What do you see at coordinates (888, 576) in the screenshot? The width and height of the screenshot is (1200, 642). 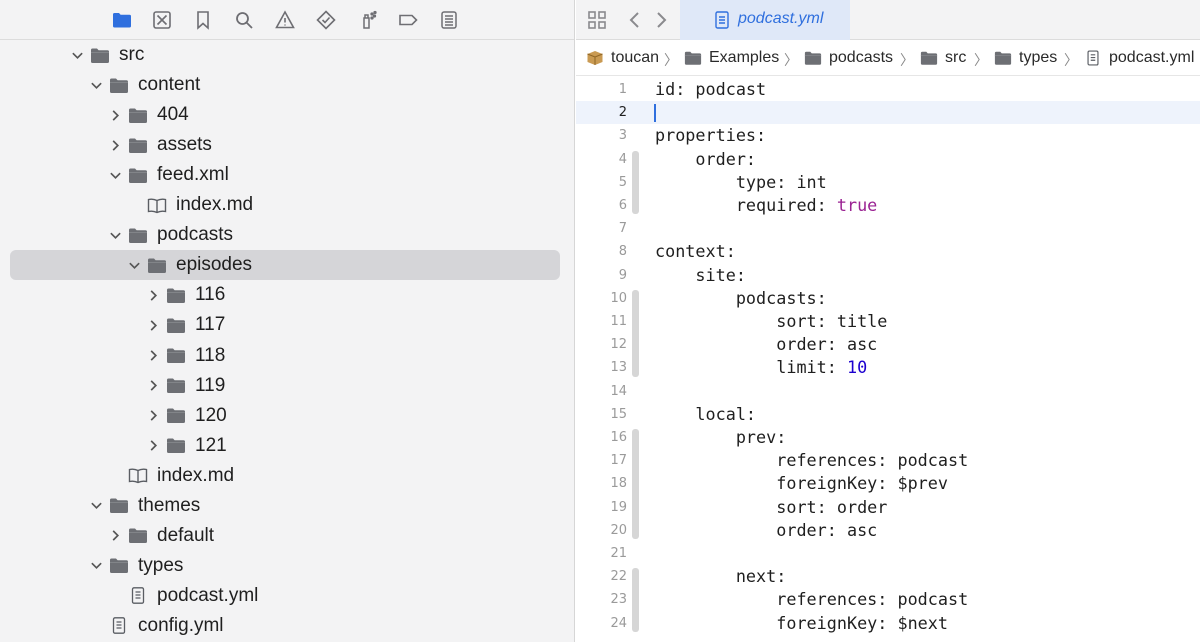 I see `code-line: 22 next:` at bounding box center [888, 576].